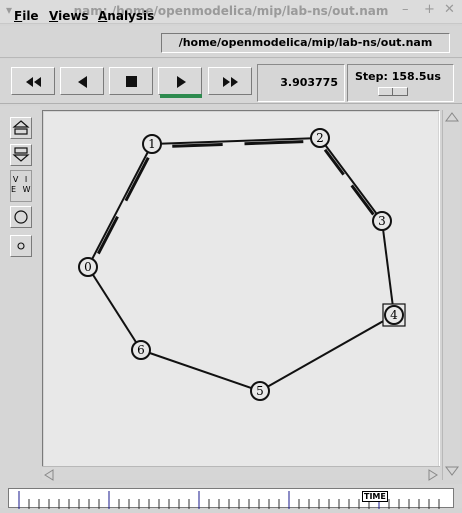 This screenshot has height=513, width=462. What do you see at coordinates (69, 16) in the screenshot?
I see `menu-views: Views` at bounding box center [69, 16].